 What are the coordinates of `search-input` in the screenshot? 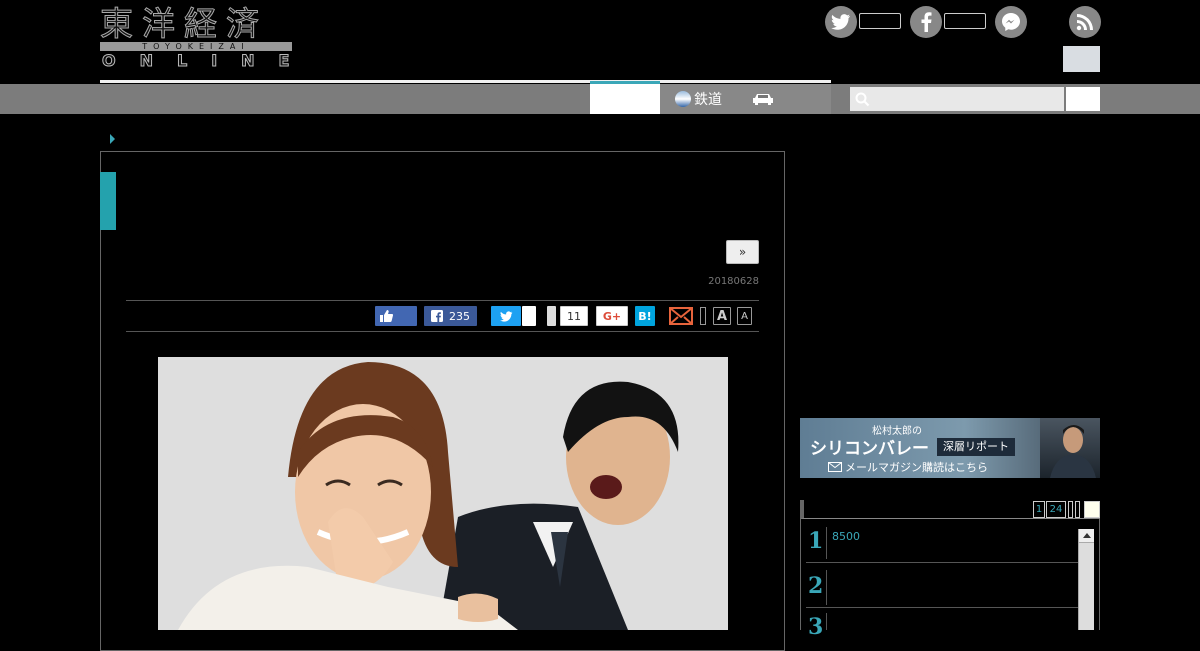 It's located at (957, 99).